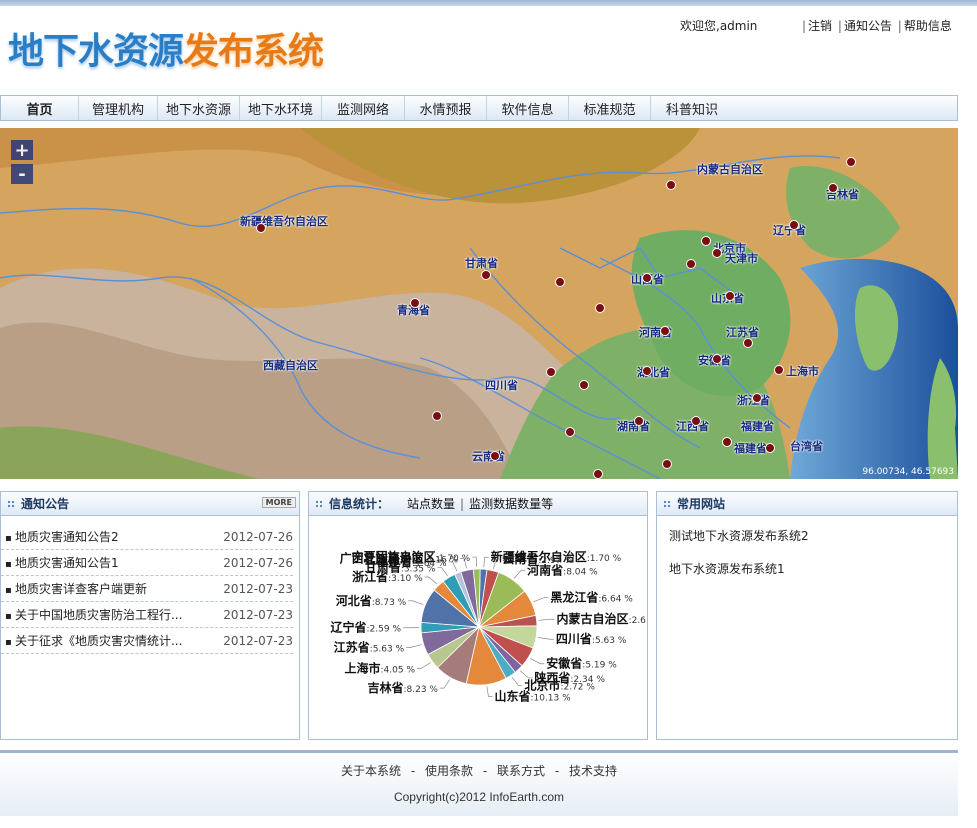 The height and width of the screenshot is (828, 977). I want to click on site-link: 地下水资源发布系统1, so click(807, 566).